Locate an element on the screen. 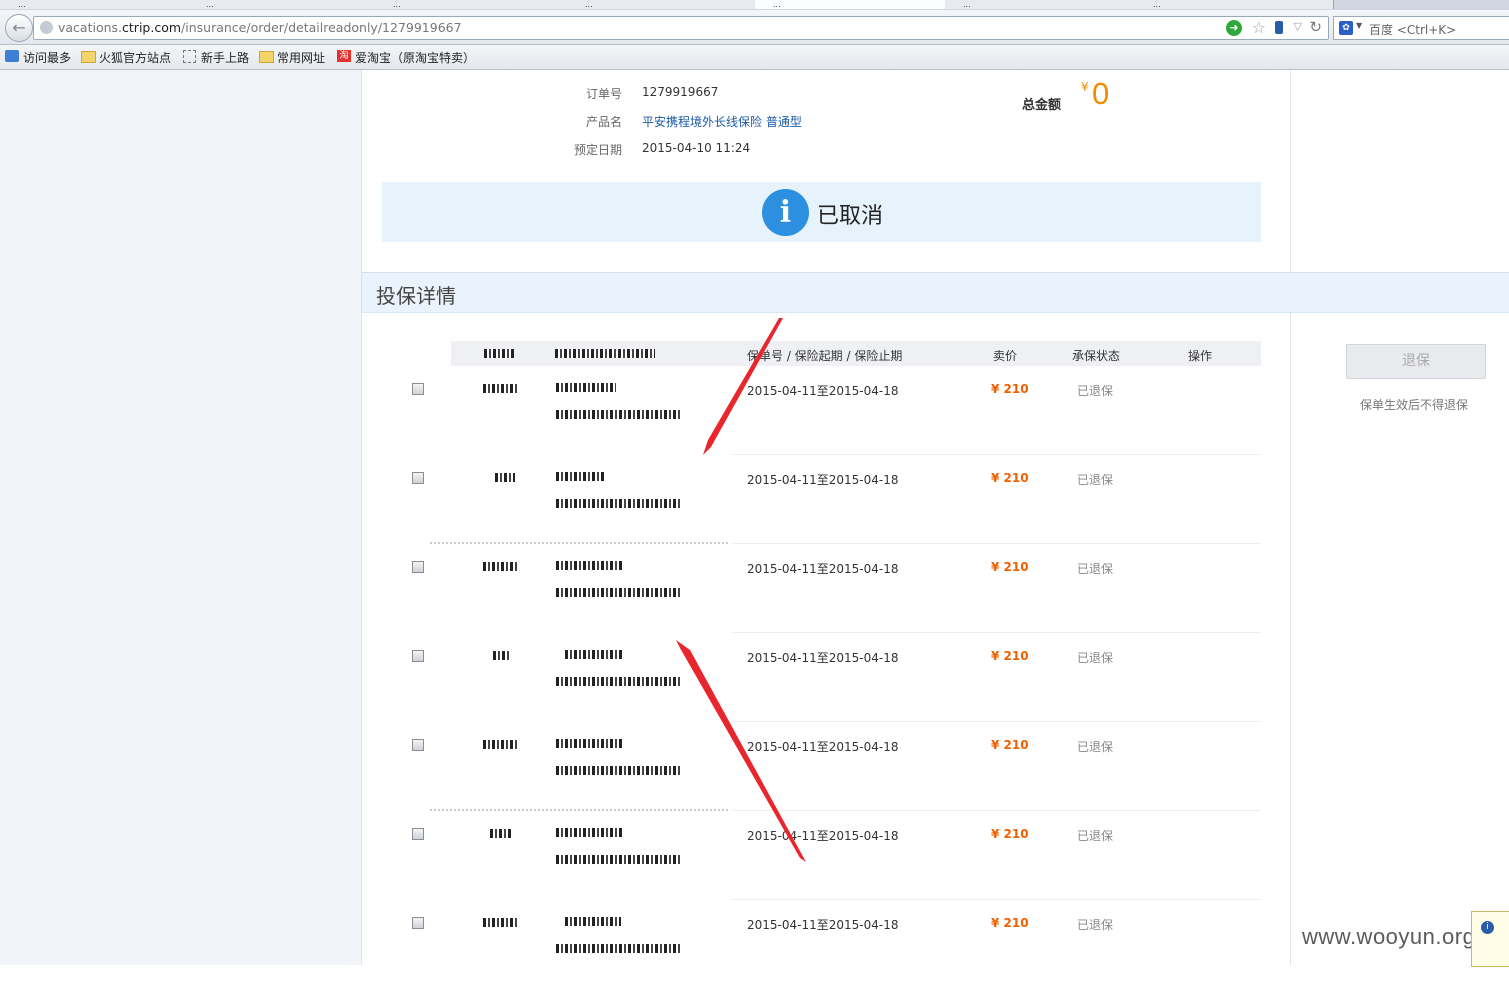 The width and height of the screenshot is (1509, 989). chevron-down-icon: ▼ is located at coordinates (1359, 25).